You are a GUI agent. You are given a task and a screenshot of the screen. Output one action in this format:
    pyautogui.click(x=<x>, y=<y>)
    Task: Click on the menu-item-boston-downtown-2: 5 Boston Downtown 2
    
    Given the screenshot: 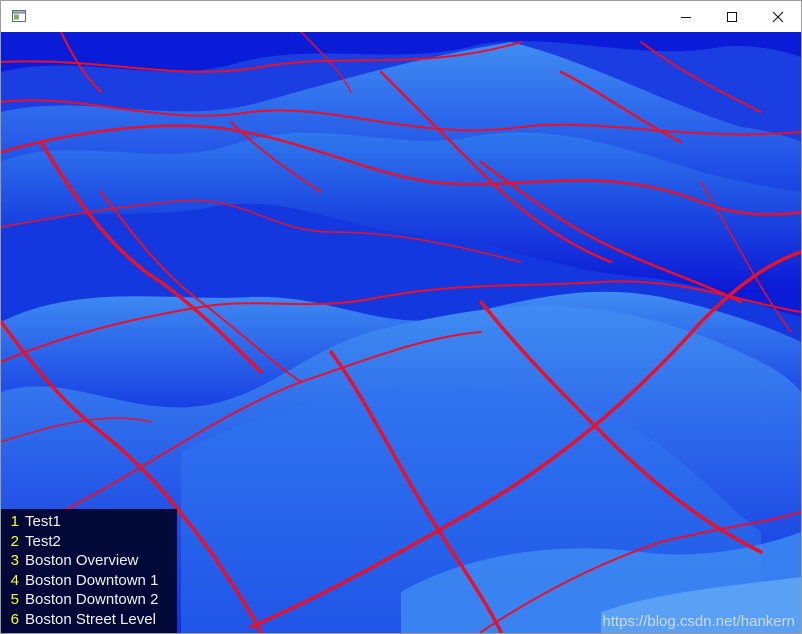 What is the action you would take?
    pyautogui.click(x=89, y=600)
    